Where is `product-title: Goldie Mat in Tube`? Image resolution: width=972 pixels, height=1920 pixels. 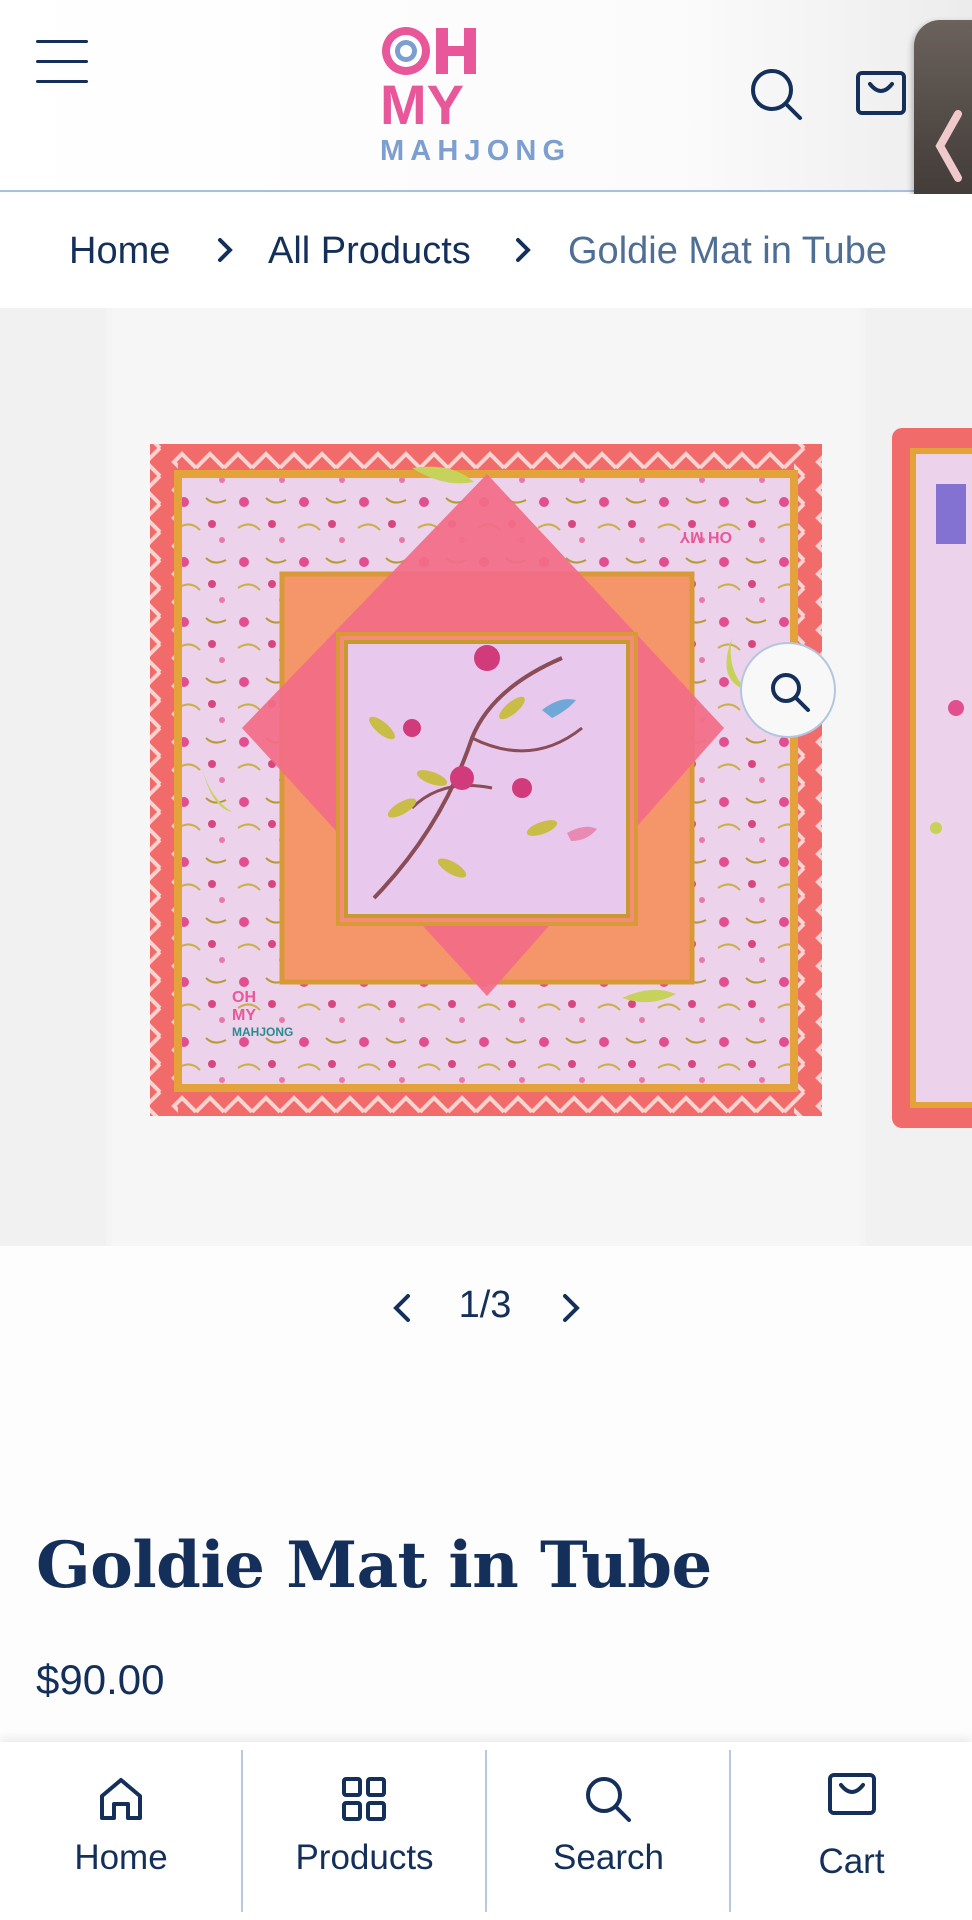 product-title: Goldie Mat in Tube is located at coordinates (374, 1565).